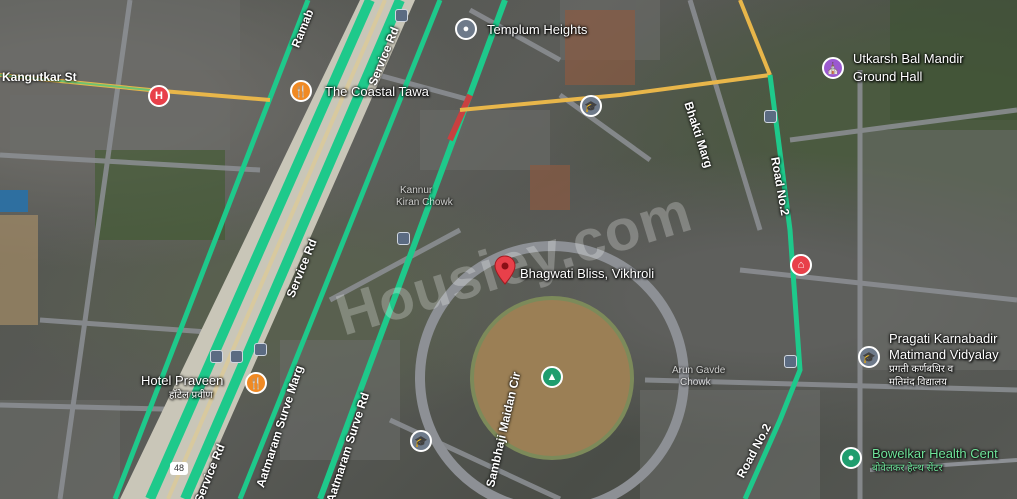 This screenshot has height=499, width=1017. Describe the element at coordinates (943, 339) in the screenshot. I see `label-pragati-line1: Pragati Karnabadir` at that location.